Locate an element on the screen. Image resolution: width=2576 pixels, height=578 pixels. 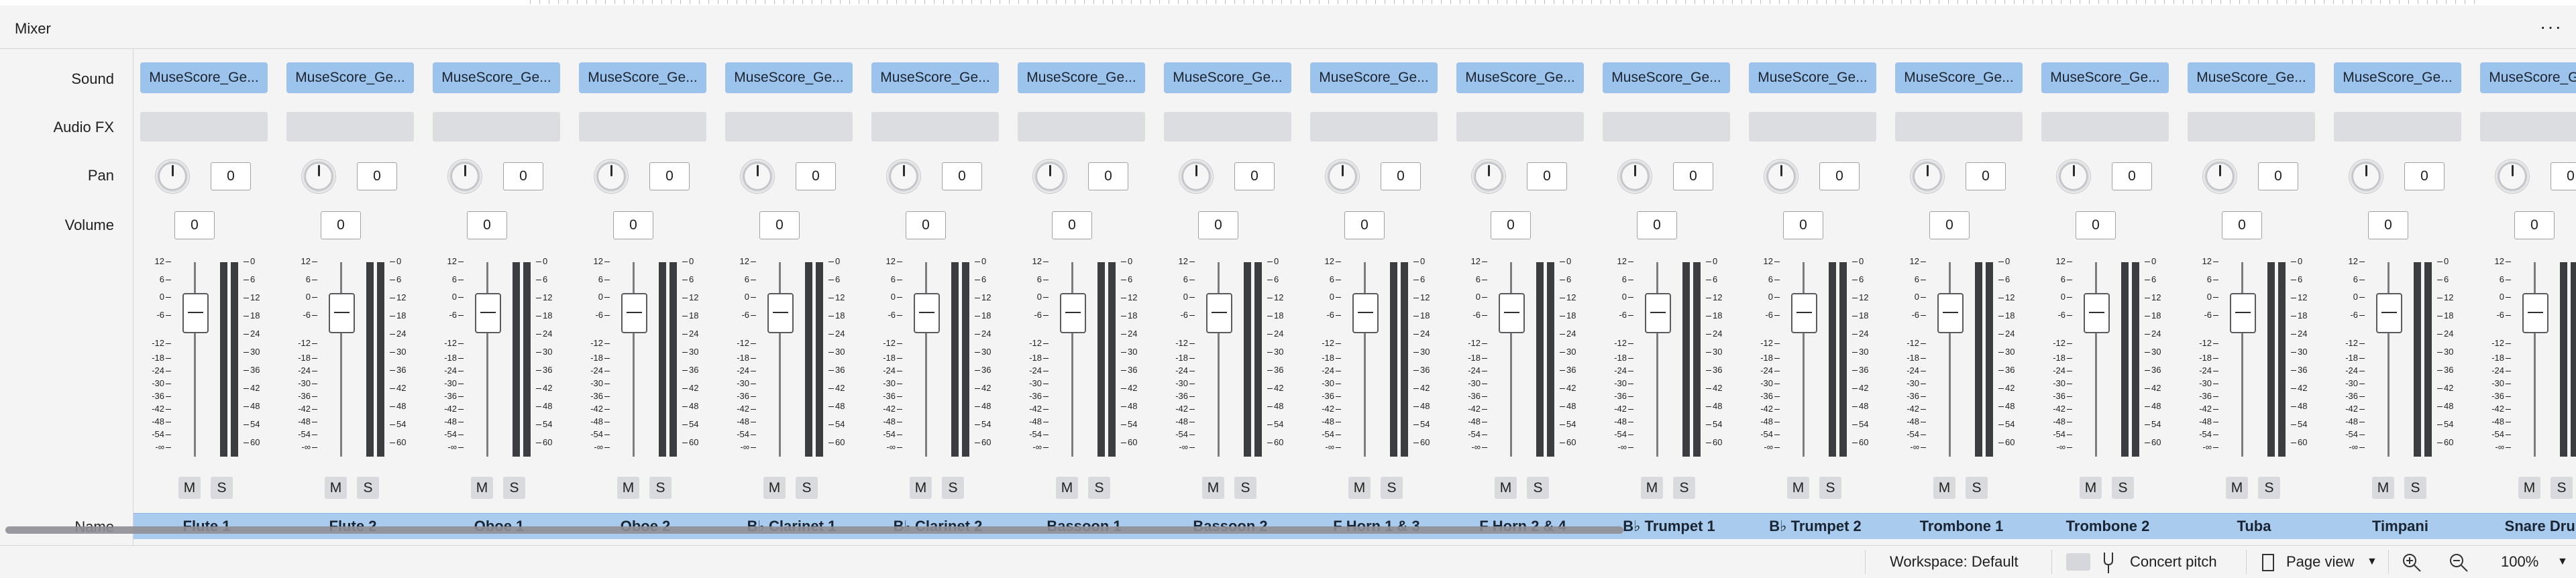
channel-name-label: B♭ Trumpet 2 is located at coordinates (1815, 526).